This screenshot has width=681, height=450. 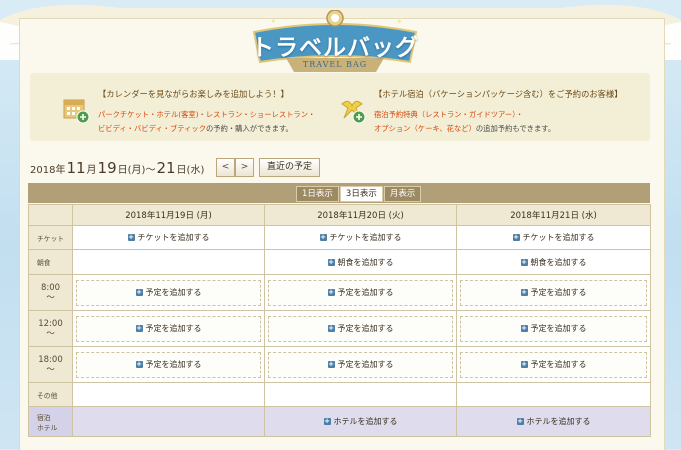 I want to click on date-start-day: 19, so click(x=107, y=168).